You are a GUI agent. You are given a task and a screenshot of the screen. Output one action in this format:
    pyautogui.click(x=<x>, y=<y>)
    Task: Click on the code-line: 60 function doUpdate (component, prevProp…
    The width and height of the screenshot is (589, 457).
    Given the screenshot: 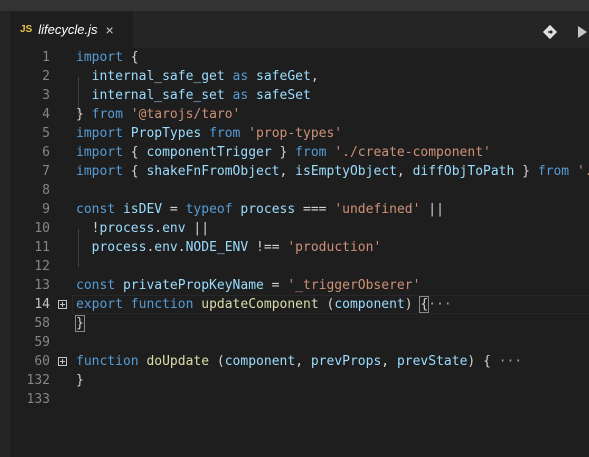 What is the action you would take?
    pyautogui.click(x=299, y=361)
    